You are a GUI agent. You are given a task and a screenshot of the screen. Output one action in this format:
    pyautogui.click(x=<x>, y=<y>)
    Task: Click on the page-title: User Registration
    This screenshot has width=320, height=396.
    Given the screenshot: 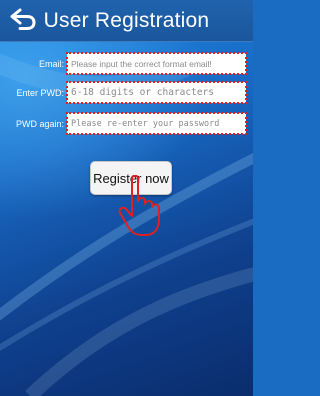 What is the action you would take?
    pyautogui.click(x=126, y=20)
    